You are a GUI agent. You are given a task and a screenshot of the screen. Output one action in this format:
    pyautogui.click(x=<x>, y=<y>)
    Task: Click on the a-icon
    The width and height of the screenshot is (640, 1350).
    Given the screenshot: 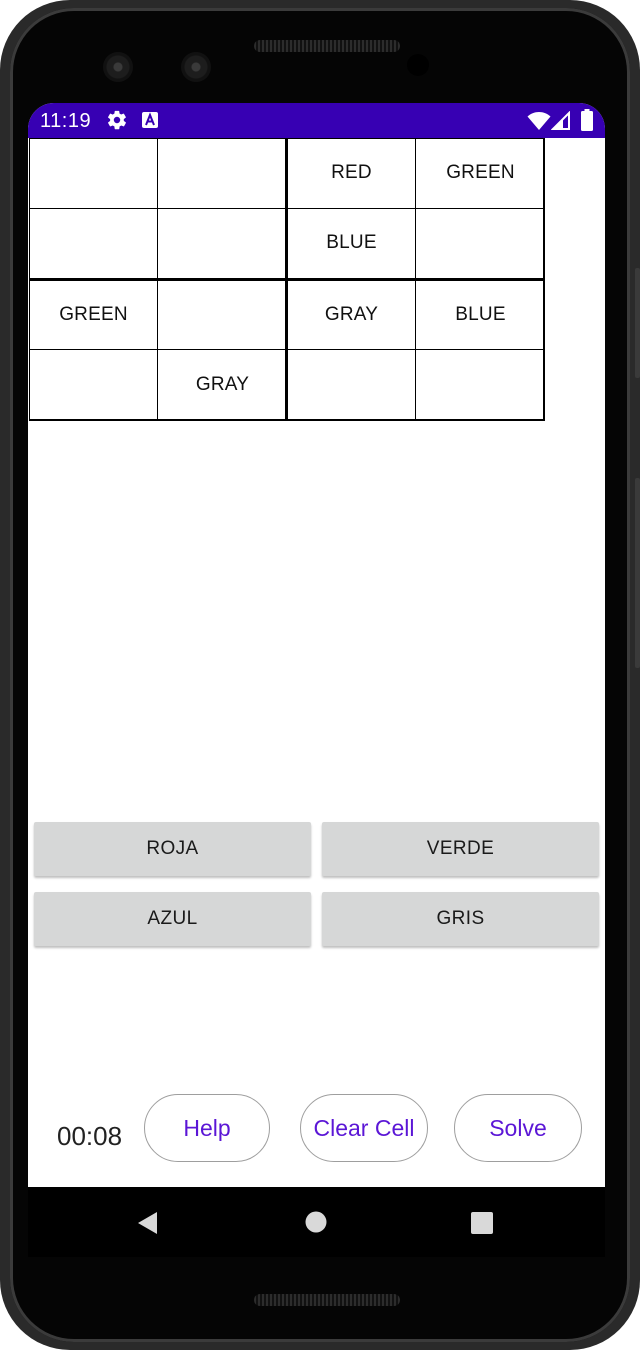 What is the action you would take?
    pyautogui.click(x=150, y=120)
    